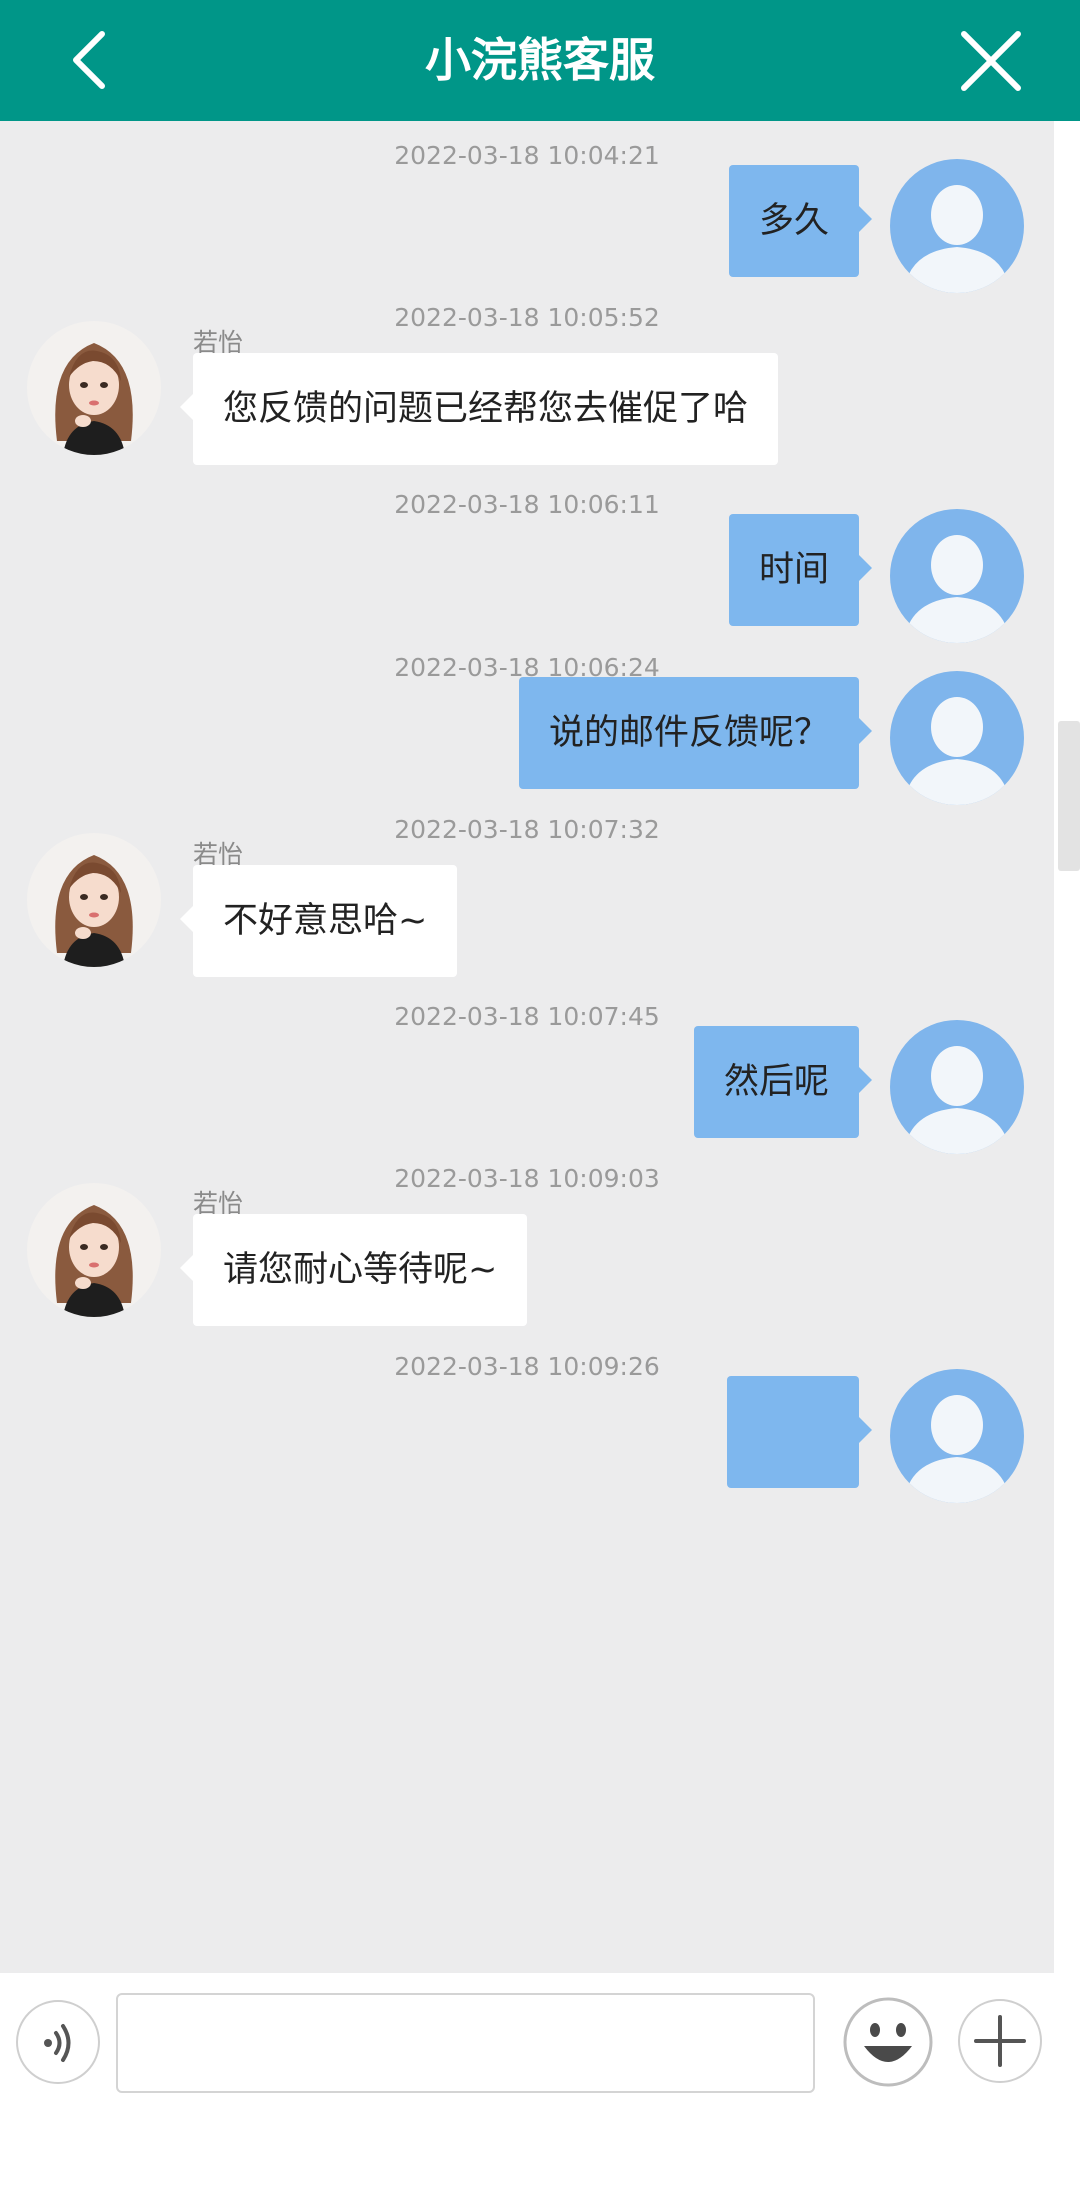 Image resolution: width=1080 pixels, height=2204 pixels. Describe the element at coordinates (479, 409) in the screenshot. I see `incoming-message-bubble: 您反馈的问题已经帮您去催促了哈` at that location.